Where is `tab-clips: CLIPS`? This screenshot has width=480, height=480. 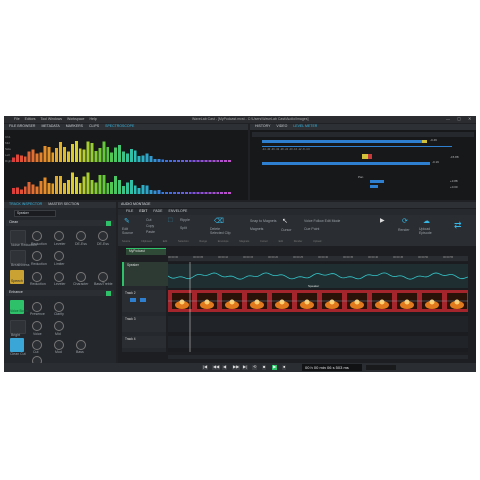 tab-clips: CLIPS is located at coordinates (94, 127).